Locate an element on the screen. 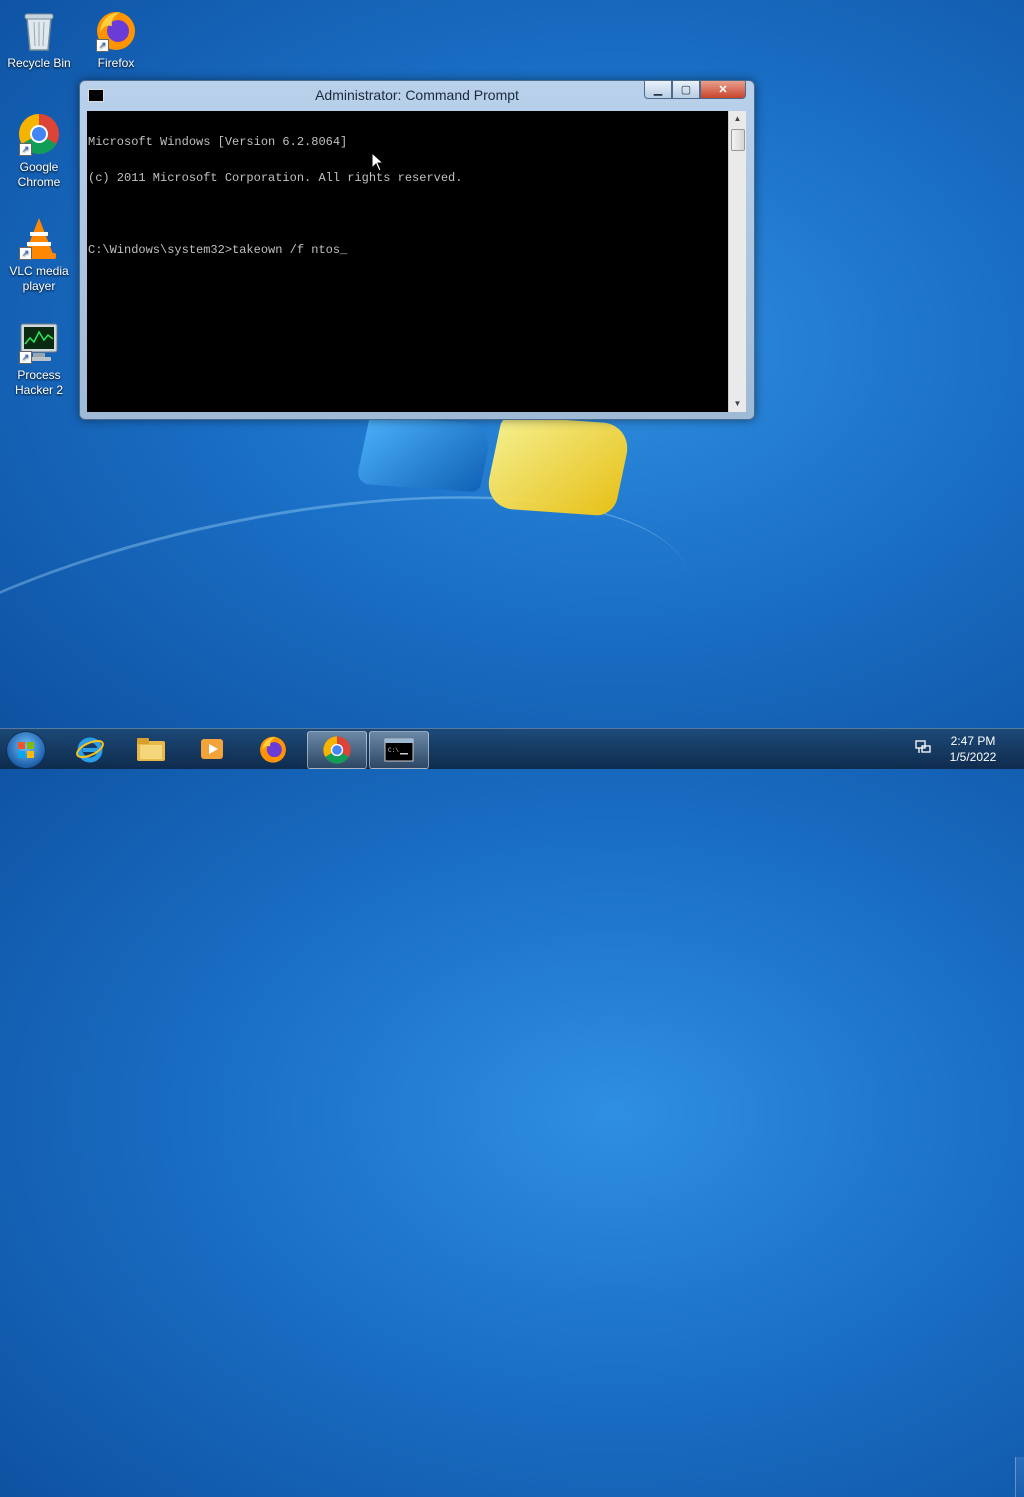 This screenshot has width=1024, height=1497. desktop-icon-vlc: ↗ VLC media player is located at coordinates (39, 255).